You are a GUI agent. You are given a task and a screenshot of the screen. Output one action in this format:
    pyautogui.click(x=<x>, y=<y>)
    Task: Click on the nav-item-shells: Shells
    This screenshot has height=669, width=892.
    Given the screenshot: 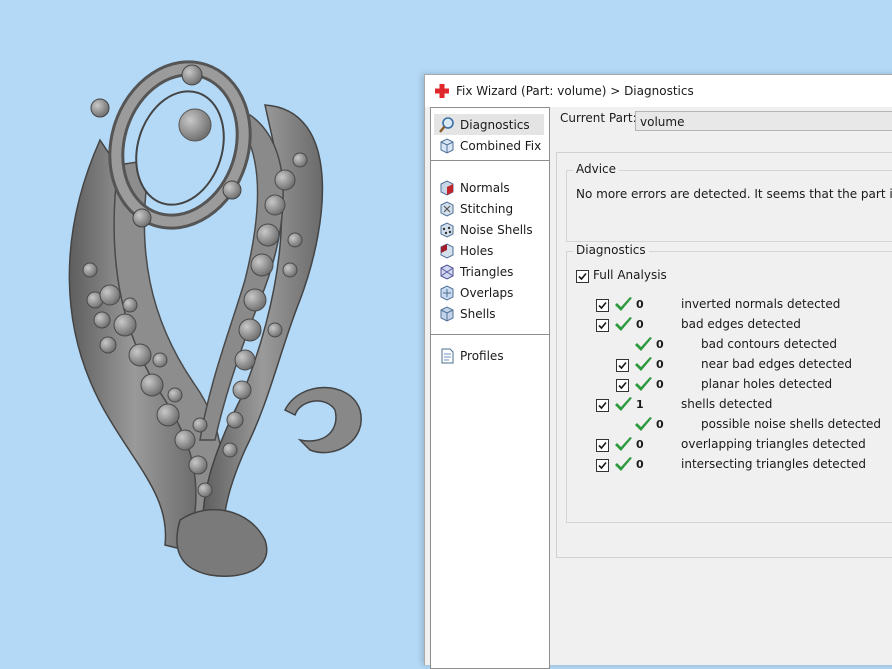 What is the action you would take?
    pyautogui.click(x=489, y=313)
    